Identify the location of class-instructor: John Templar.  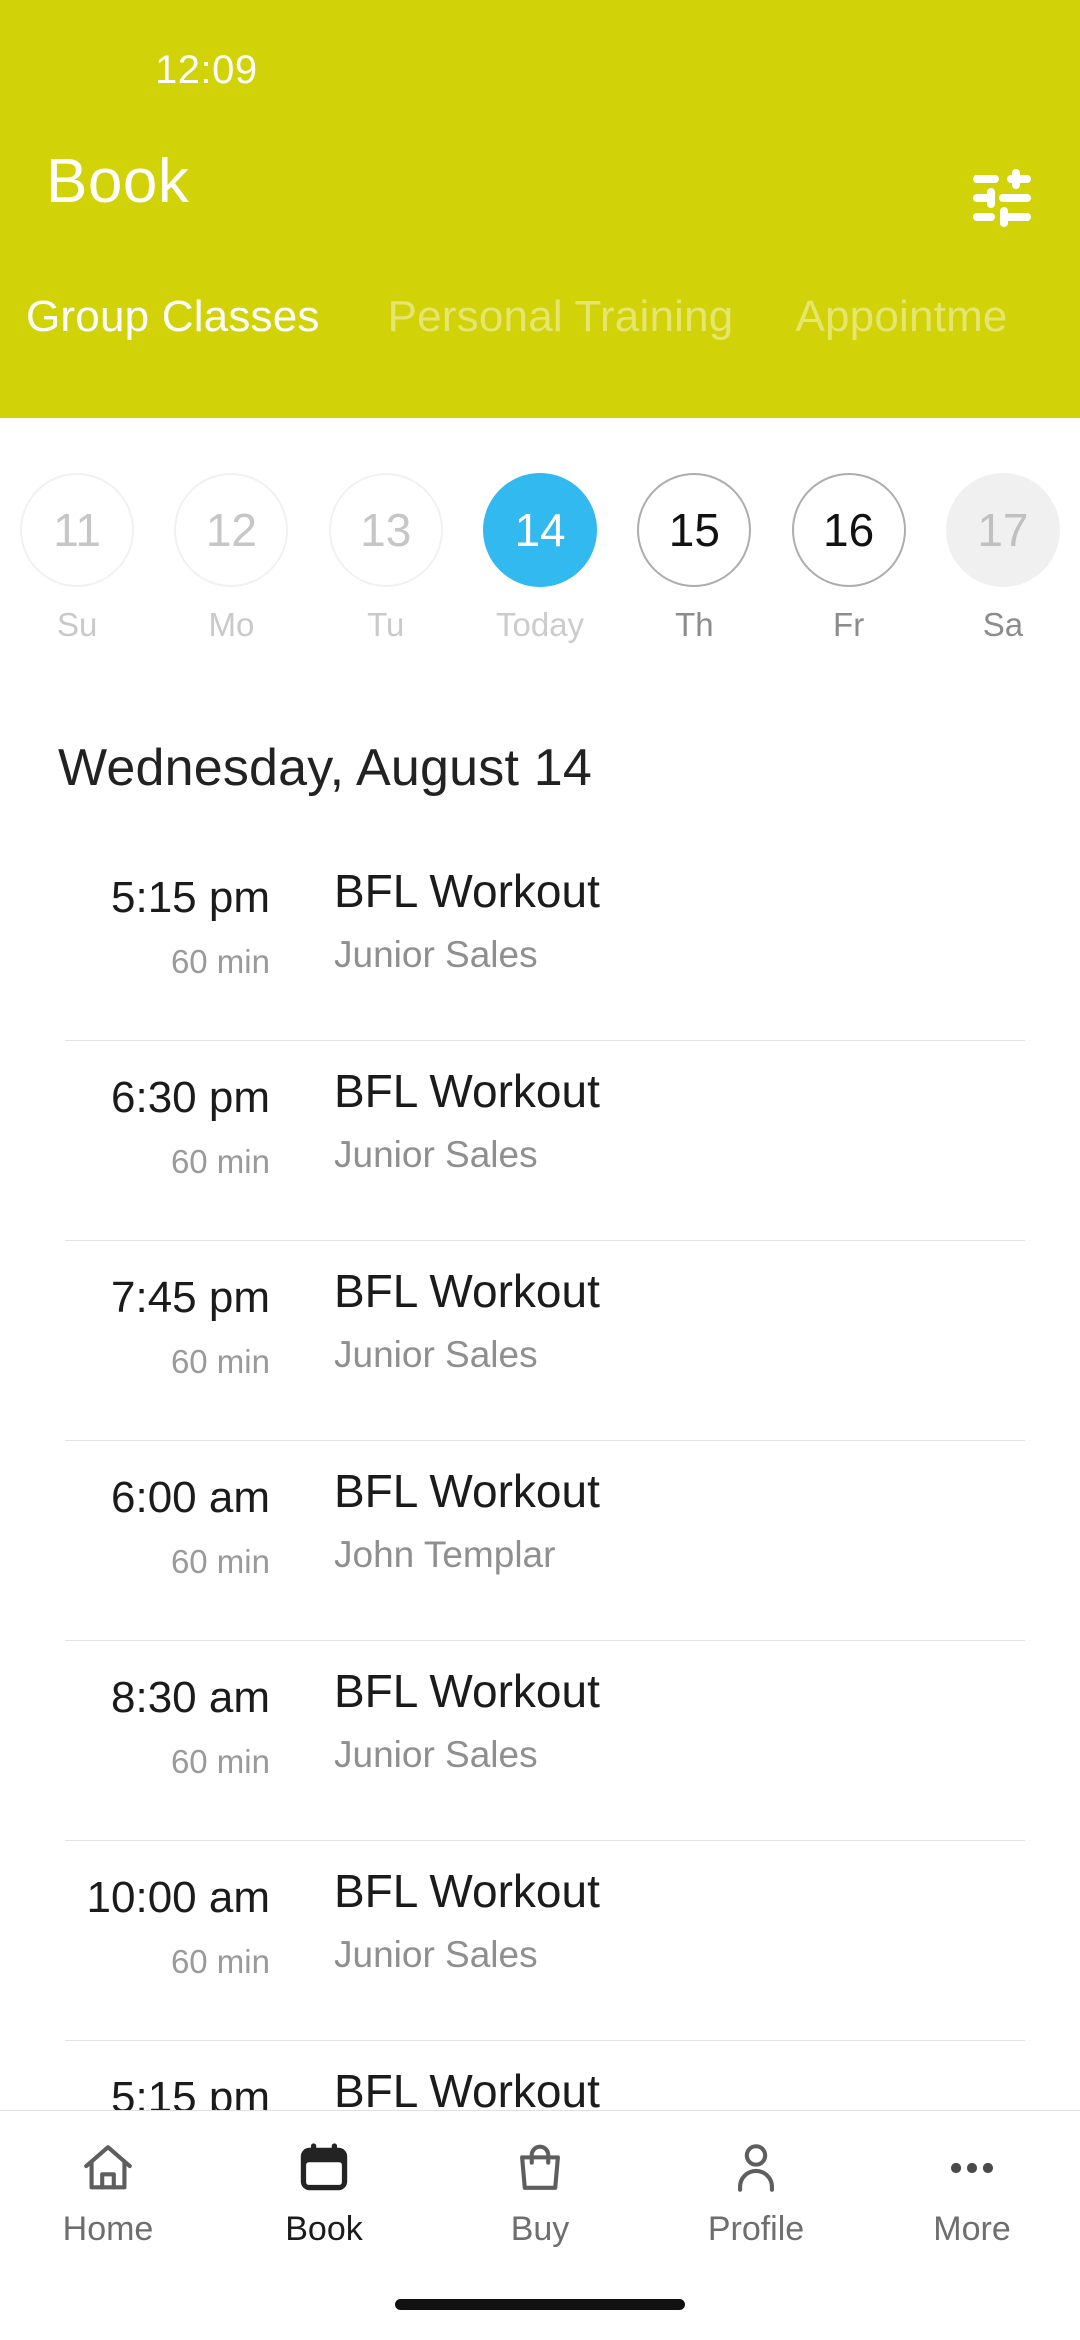
(445, 1554).